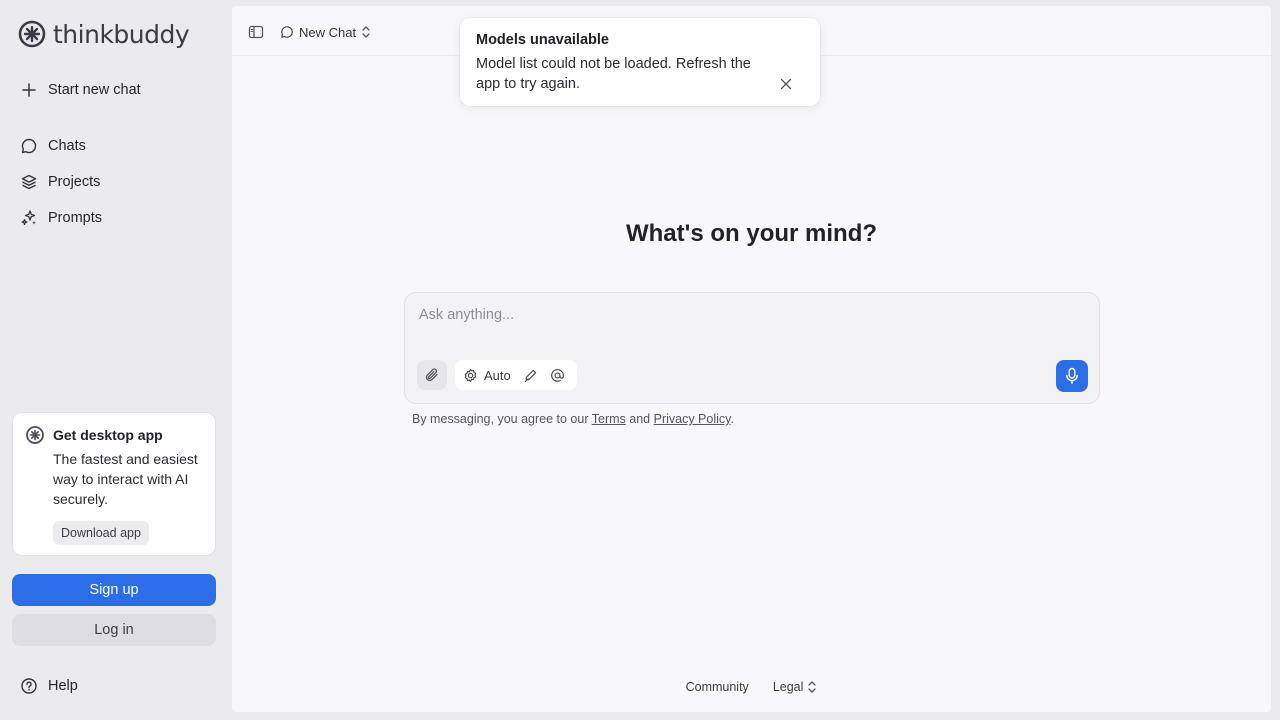 The image size is (1280, 720). Describe the element at coordinates (114, 590) in the screenshot. I see `sign-up-button: Sign up` at that location.